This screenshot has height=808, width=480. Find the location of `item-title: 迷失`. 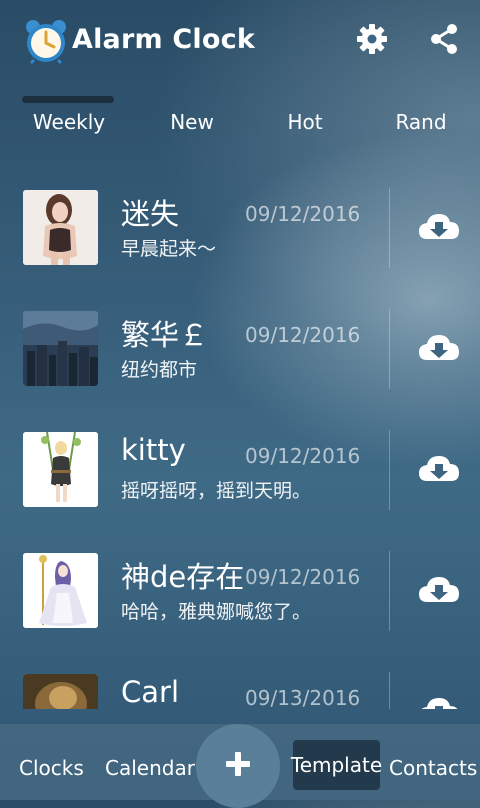

item-title: 迷失 is located at coordinates (150, 214).